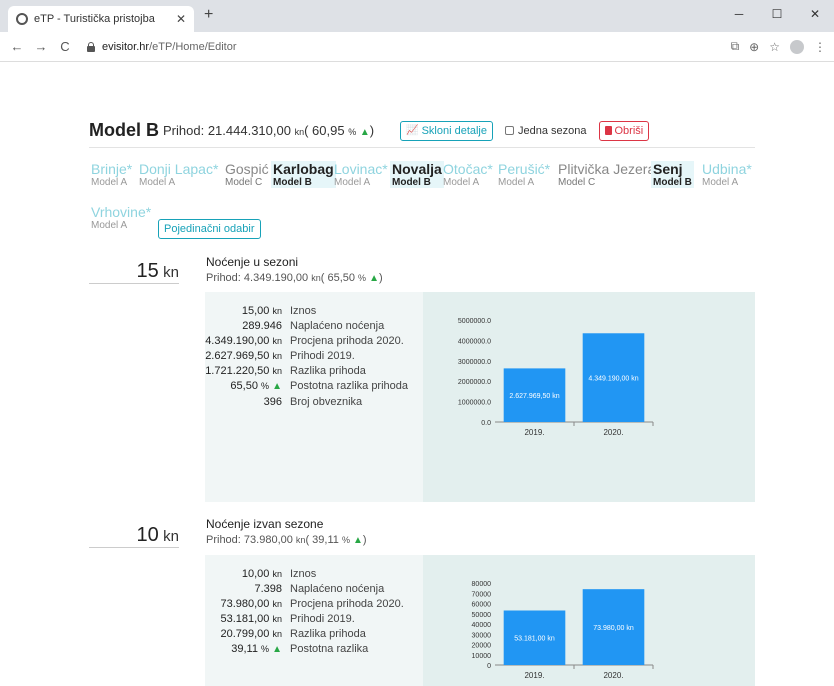 The width and height of the screenshot is (834, 686). What do you see at coordinates (22, 19) in the screenshot?
I see `globe-icon` at bounding box center [22, 19].